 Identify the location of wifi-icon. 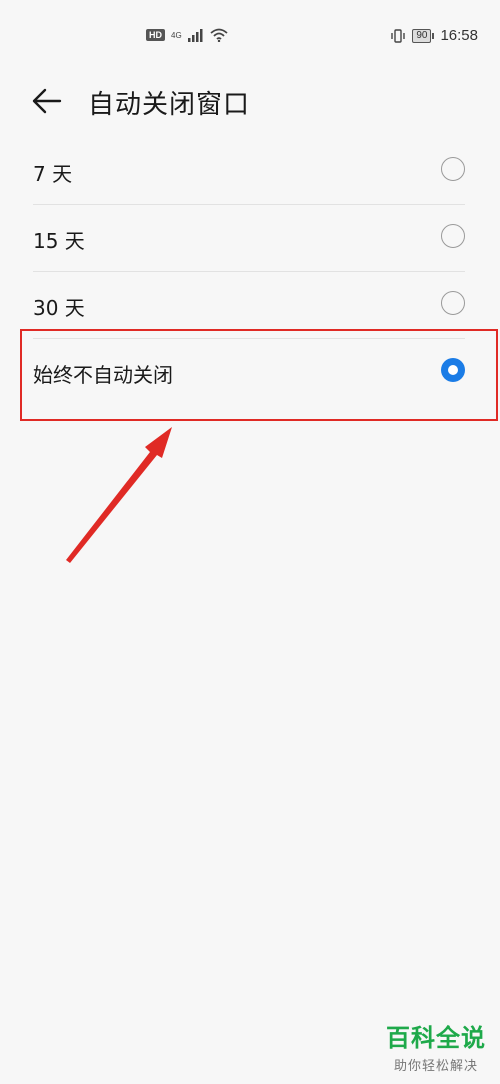
(219, 35).